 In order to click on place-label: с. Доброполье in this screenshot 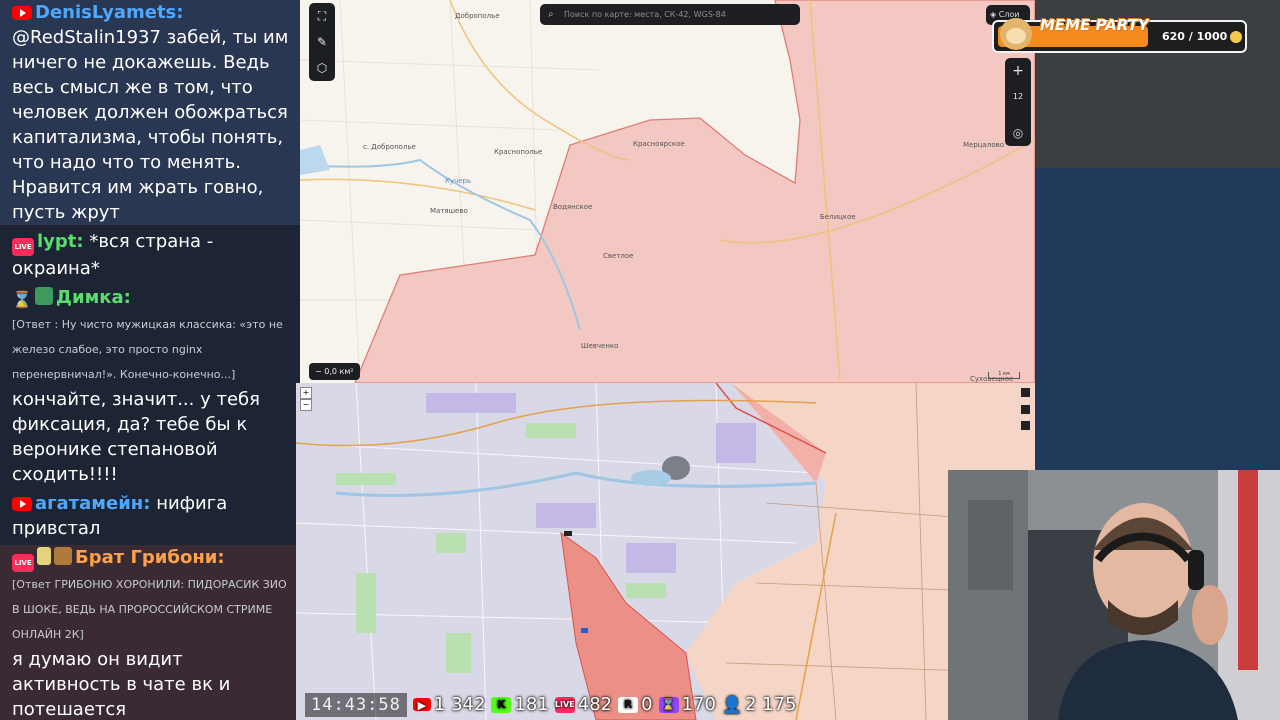, I will do `click(389, 147)`.